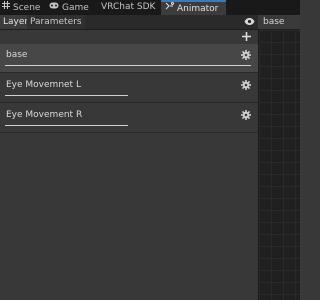  I want to click on tab-scene-label: Scene, so click(27, 8).